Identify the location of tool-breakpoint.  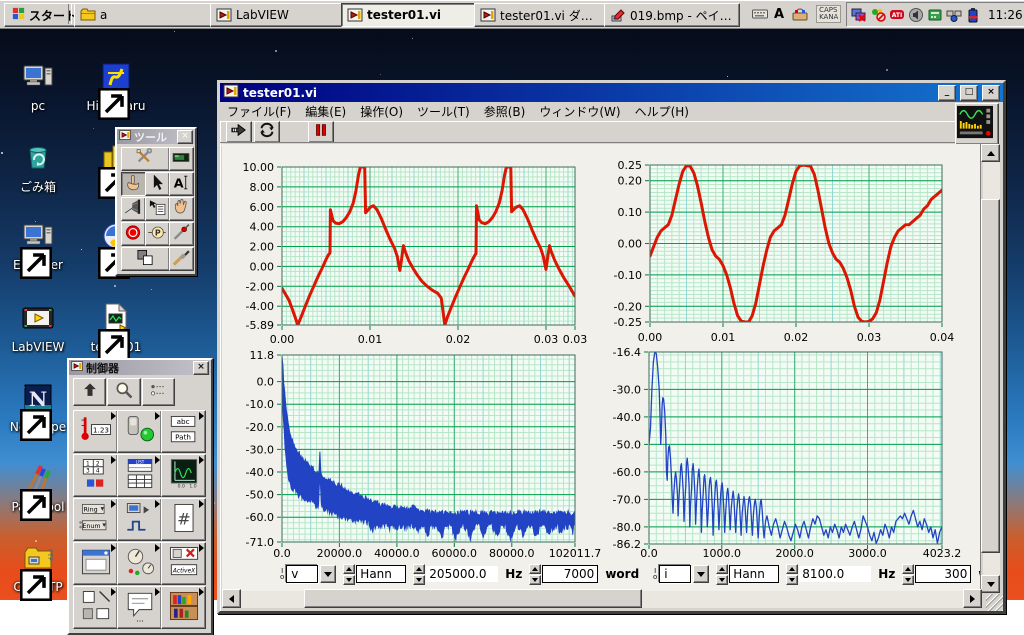
(133, 234).